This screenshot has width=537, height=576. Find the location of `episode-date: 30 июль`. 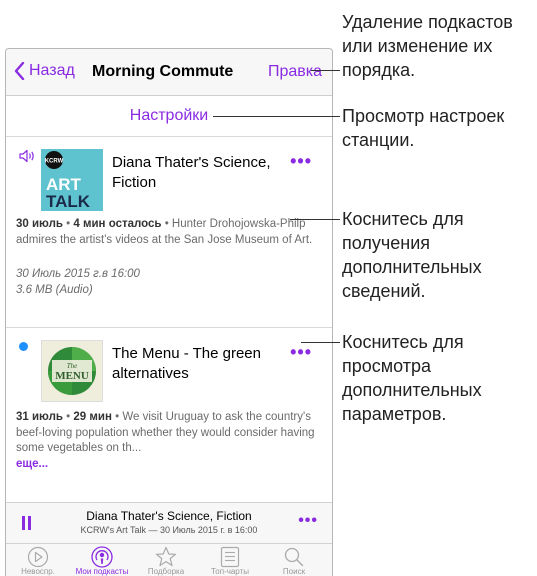

episode-date: 30 июль is located at coordinates (39, 224).